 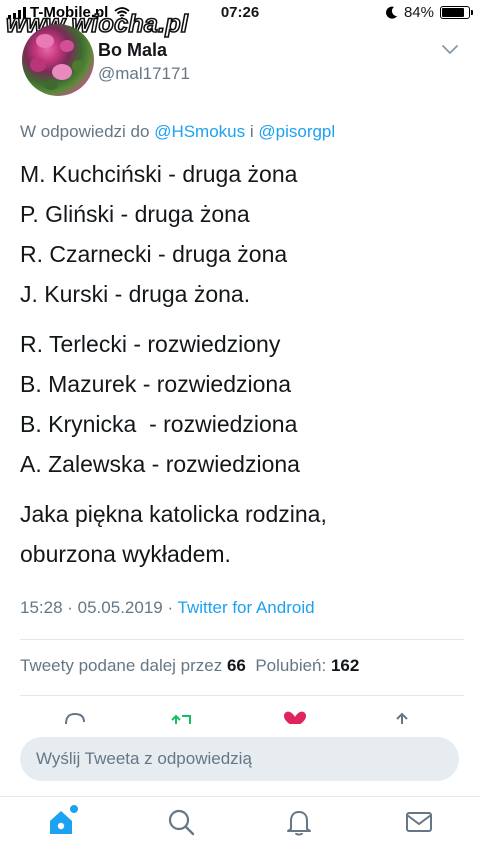 I want to click on share-icon, so click(x=402, y=717).